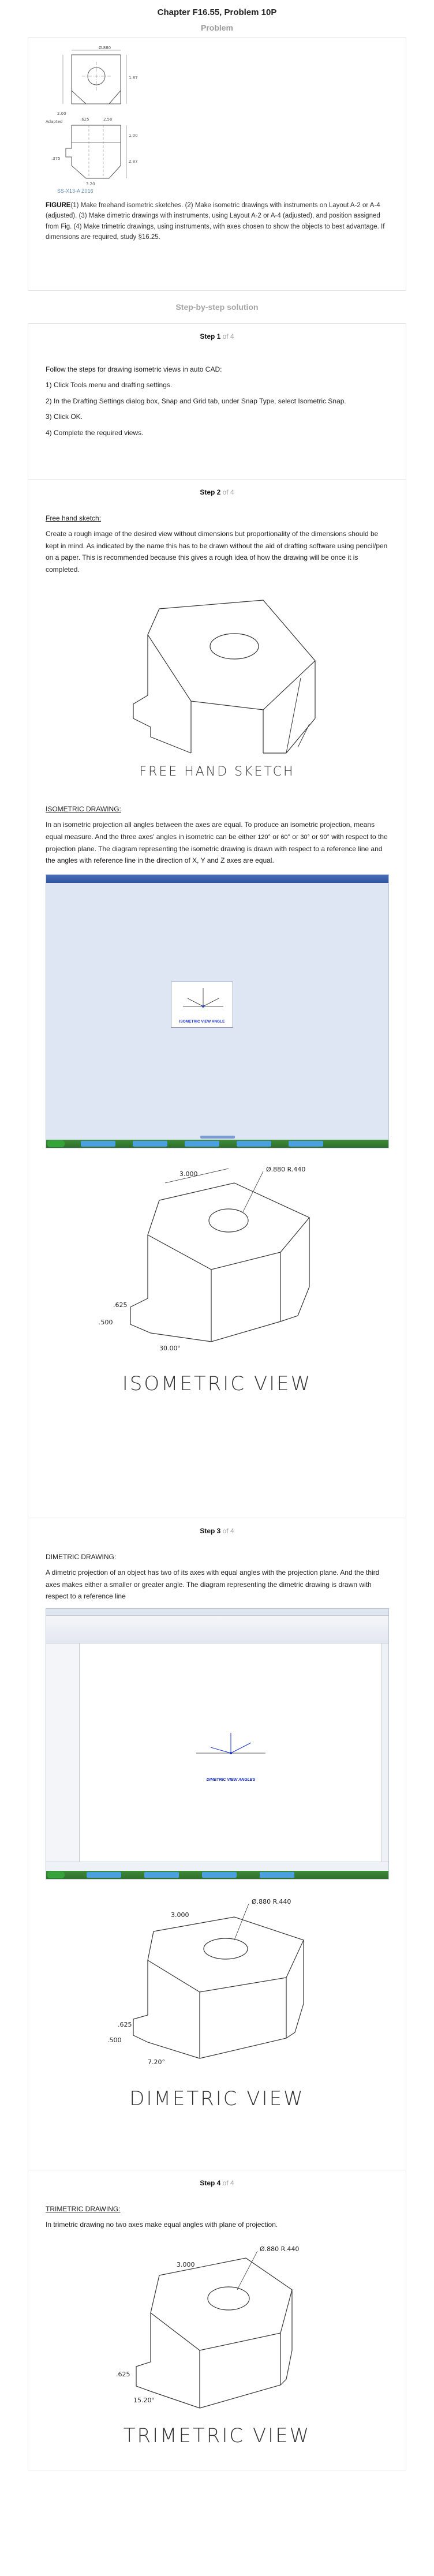 This screenshot has width=434, height=2576. I want to click on page-title: Chapter F16.55, Problem 10P, so click(217, 12).